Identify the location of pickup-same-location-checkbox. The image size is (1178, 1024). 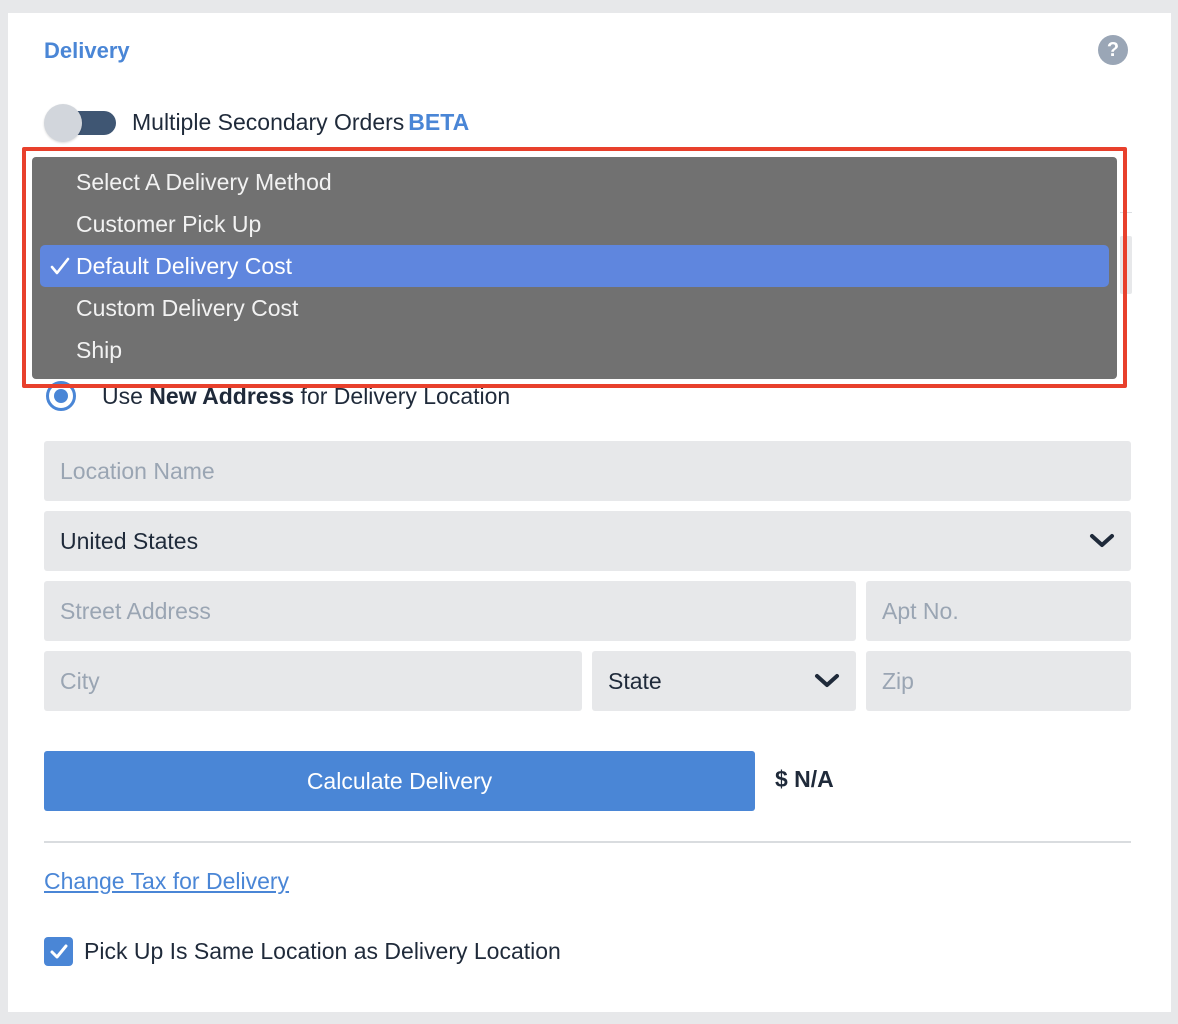
(58, 951).